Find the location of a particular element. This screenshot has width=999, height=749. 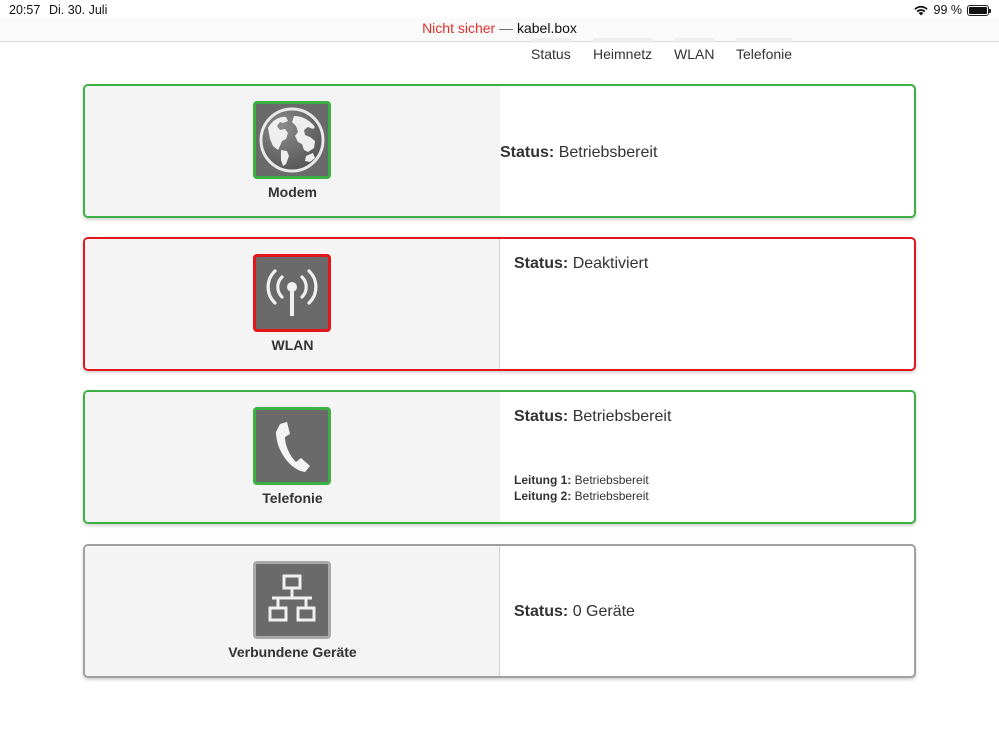

telefonie-status-value: Betriebsbereit is located at coordinates (622, 416).